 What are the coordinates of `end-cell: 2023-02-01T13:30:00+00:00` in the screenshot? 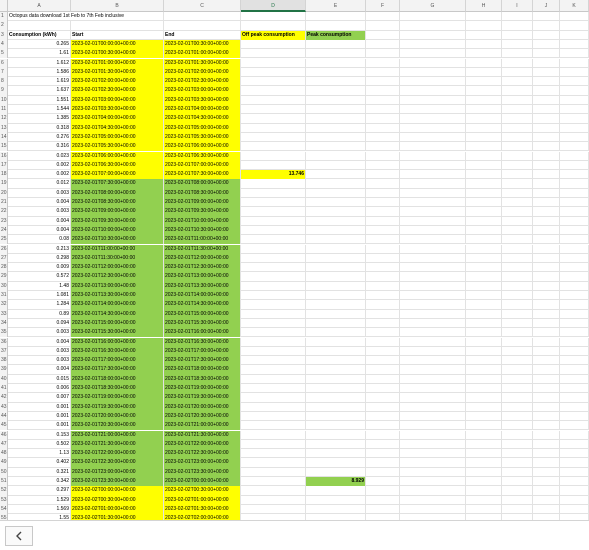 It's located at (202, 286).